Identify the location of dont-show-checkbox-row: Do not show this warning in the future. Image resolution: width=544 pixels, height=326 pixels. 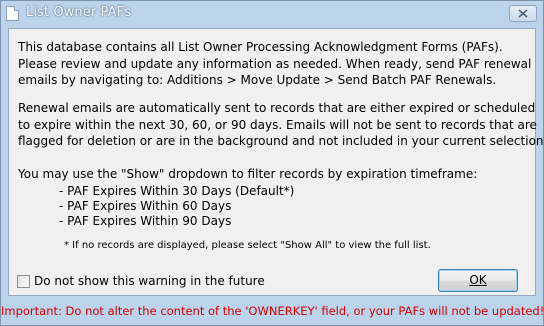
(141, 281).